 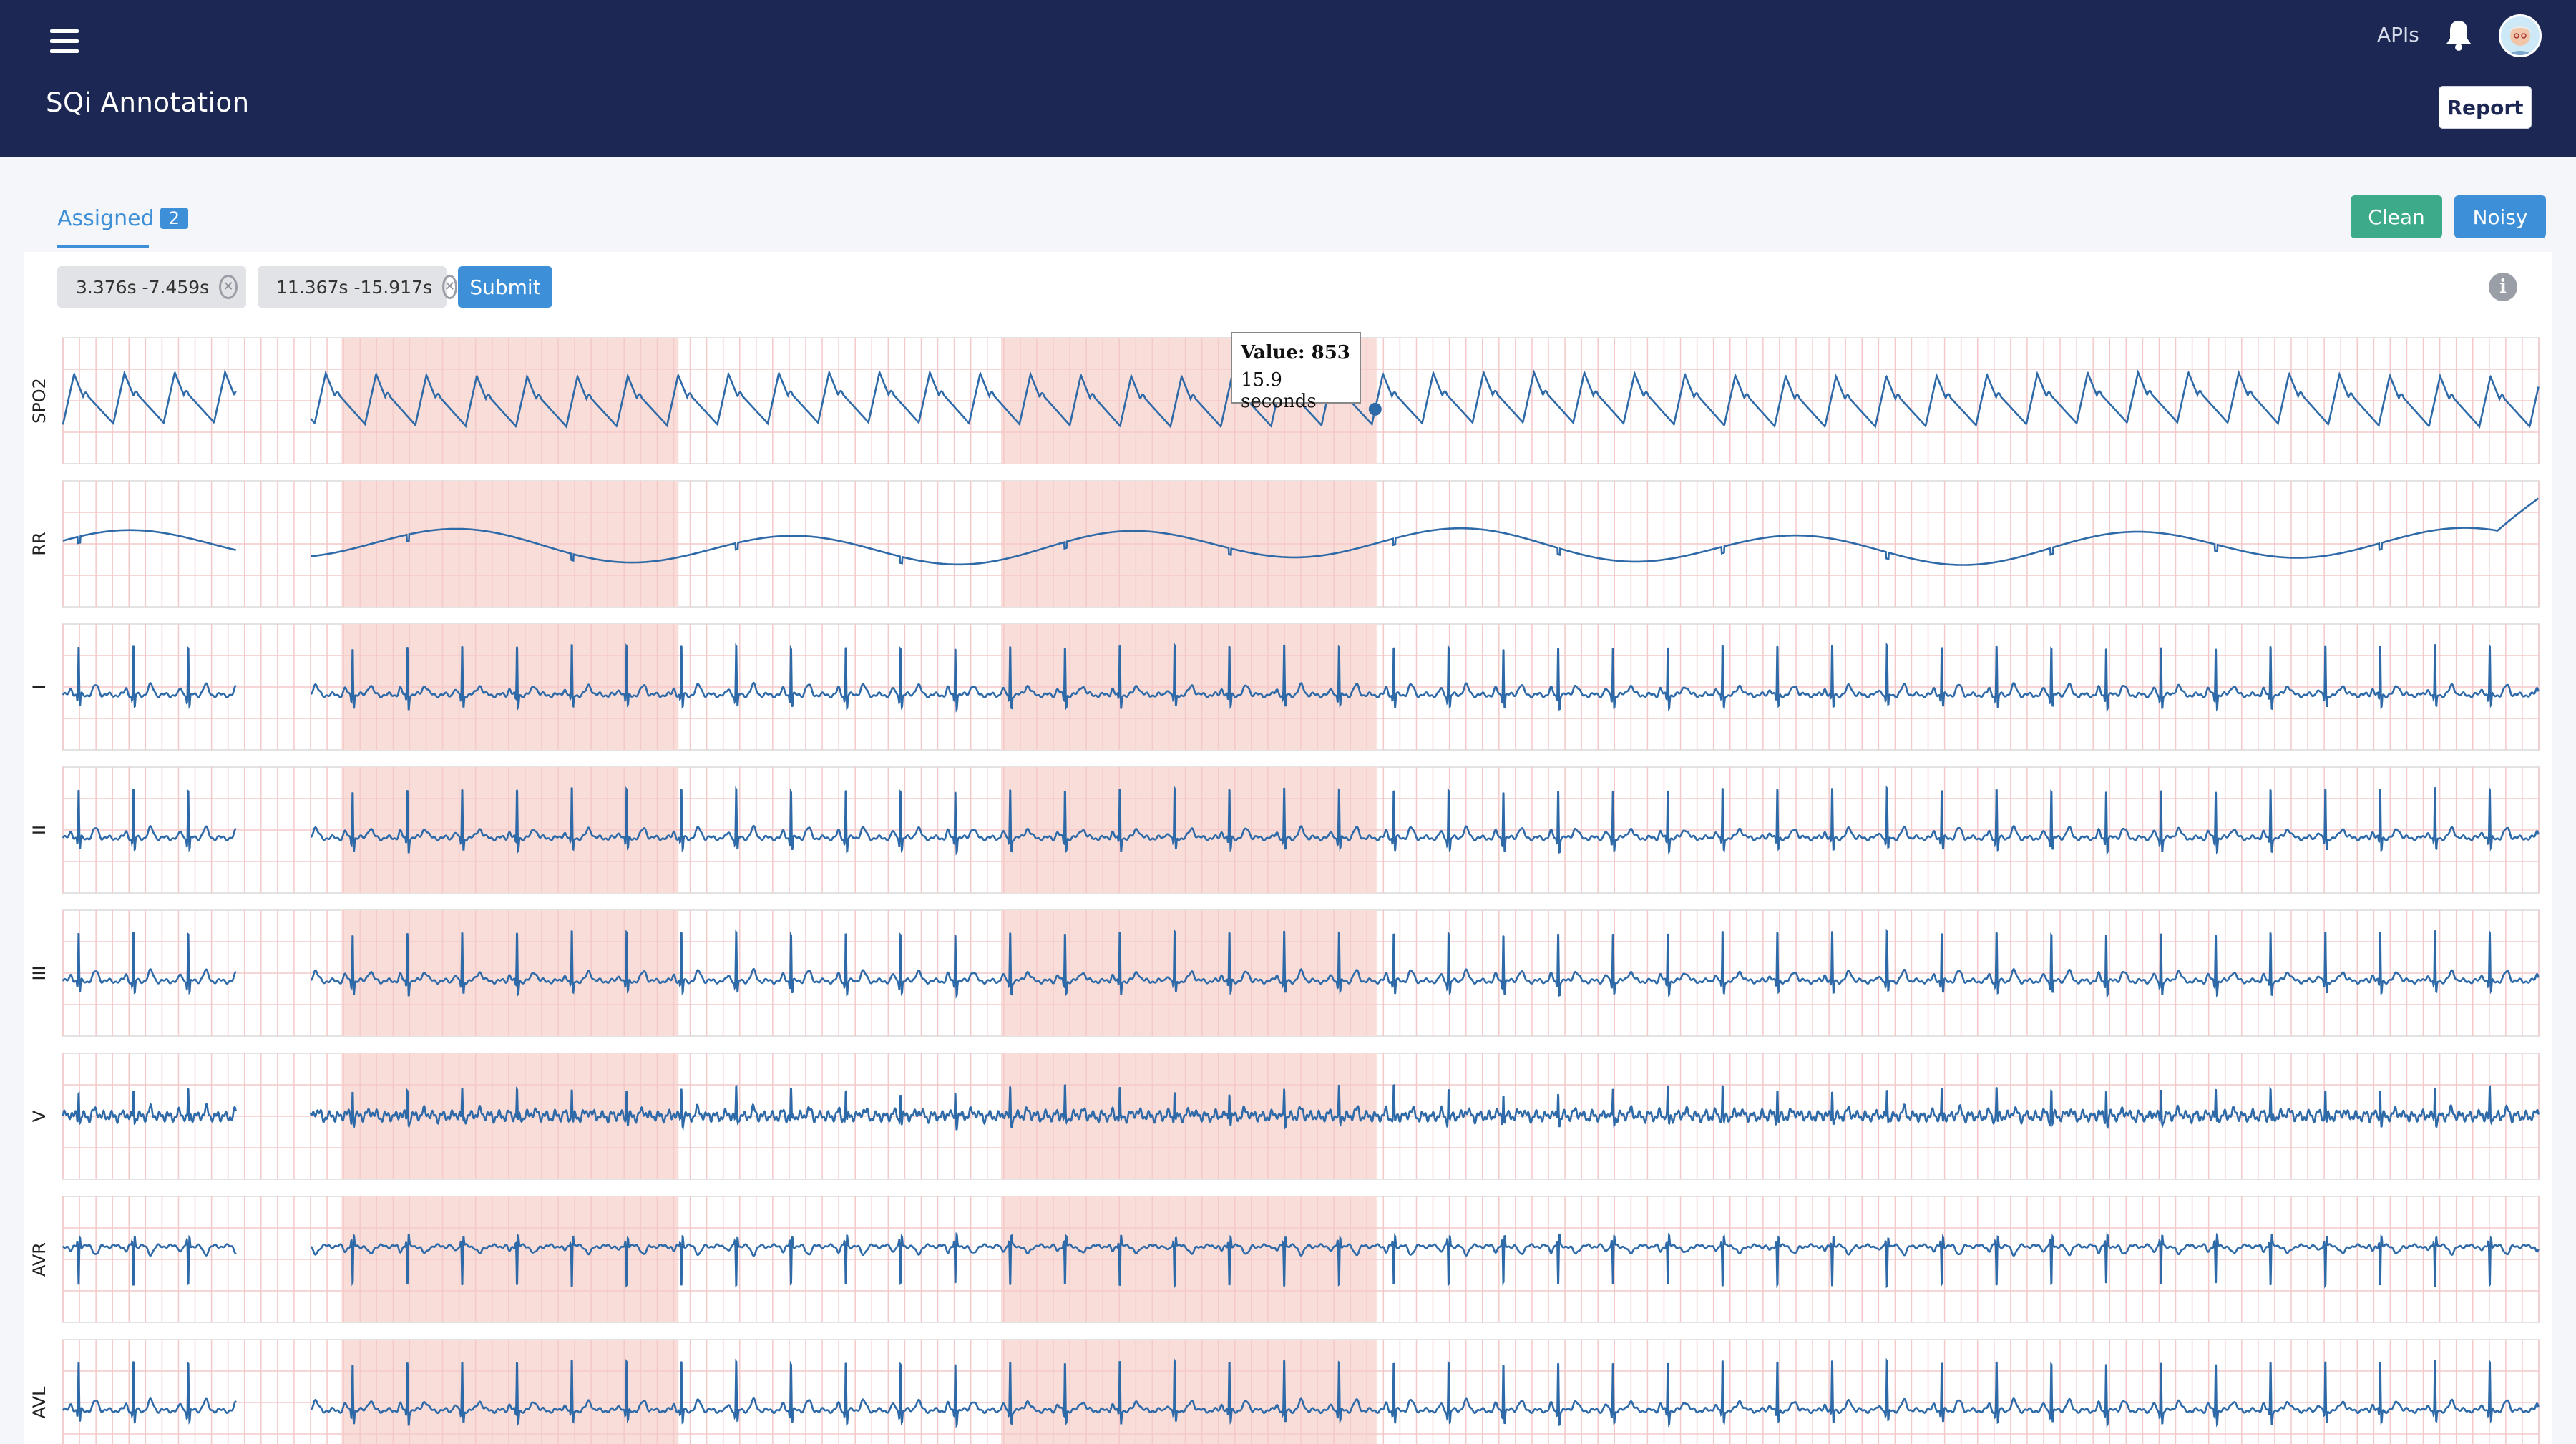 I want to click on channel-label: AVR, so click(x=39, y=1260).